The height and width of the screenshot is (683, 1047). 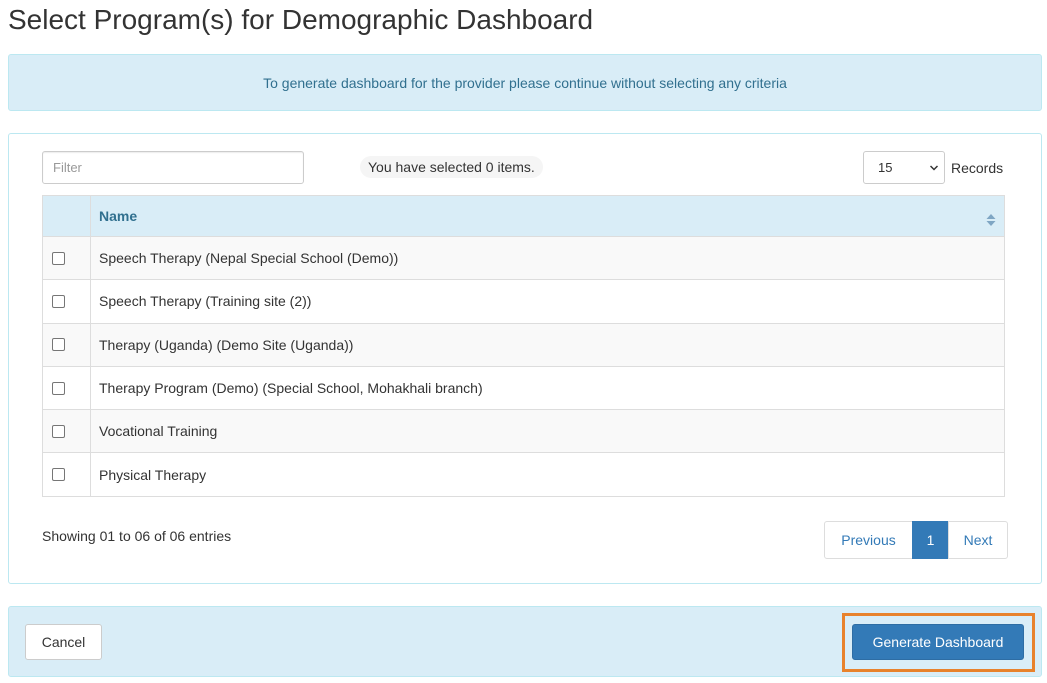 I want to click on previous-page-button: Previous, so click(x=868, y=540).